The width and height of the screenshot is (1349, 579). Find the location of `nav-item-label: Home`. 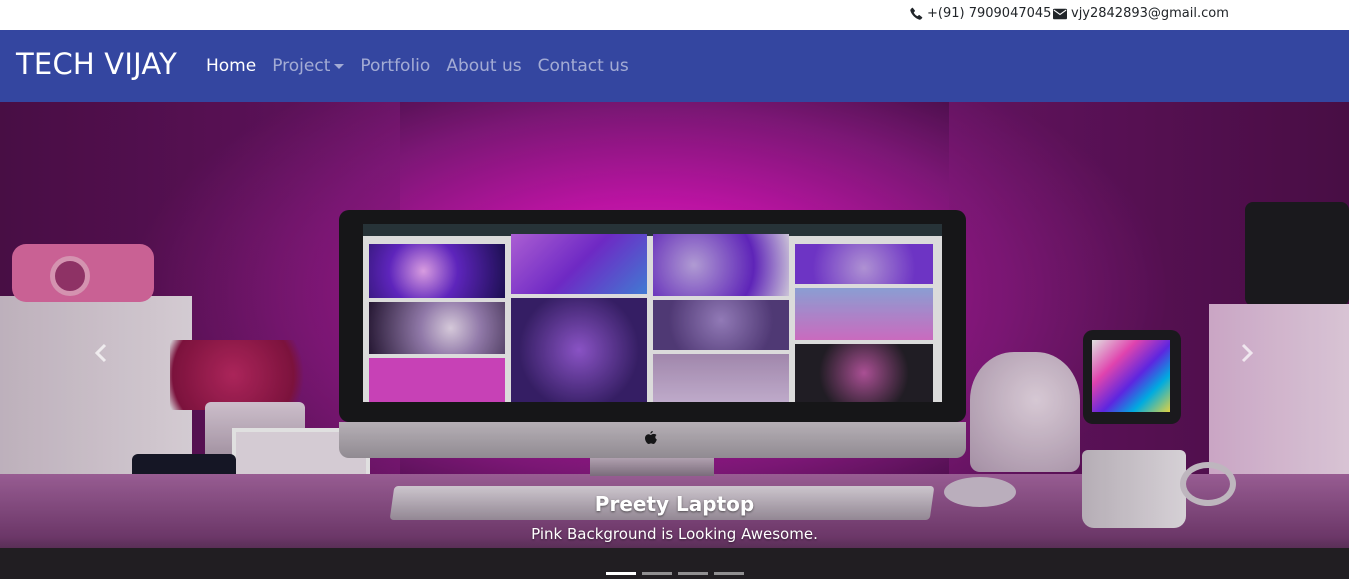

nav-item-label: Home is located at coordinates (231, 66).